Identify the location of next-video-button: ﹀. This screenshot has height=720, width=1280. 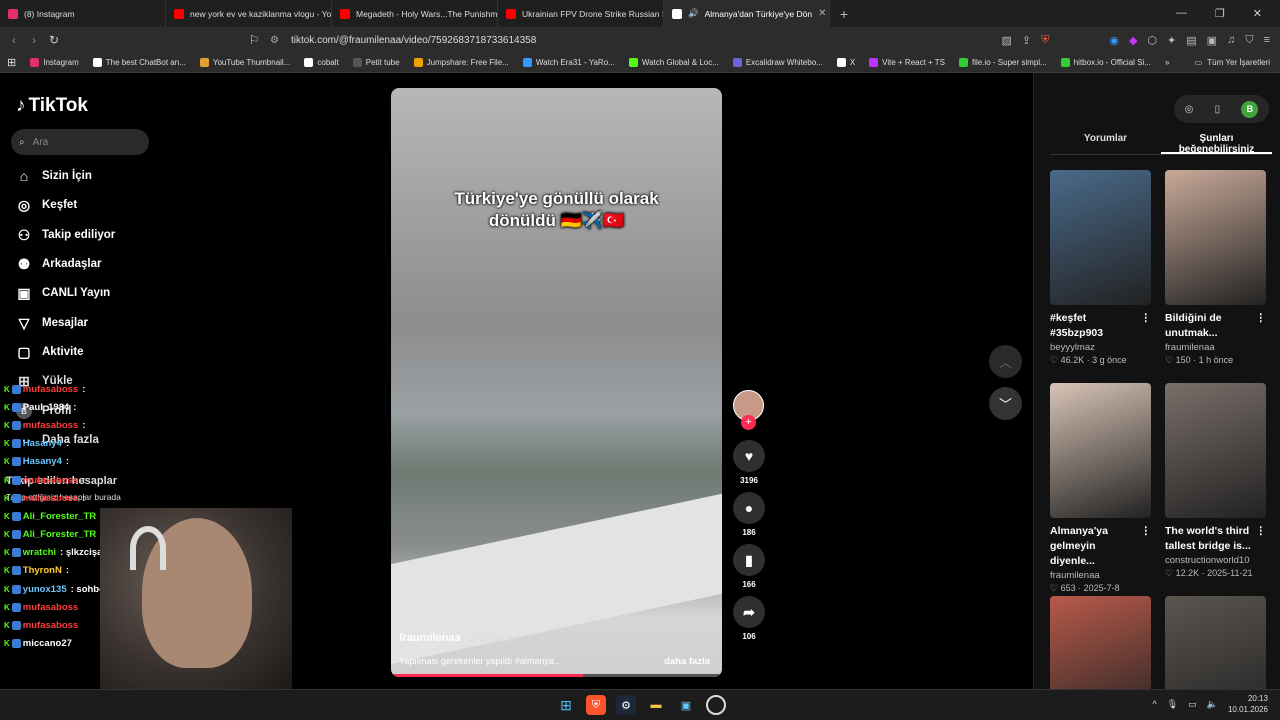
(1005, 403).